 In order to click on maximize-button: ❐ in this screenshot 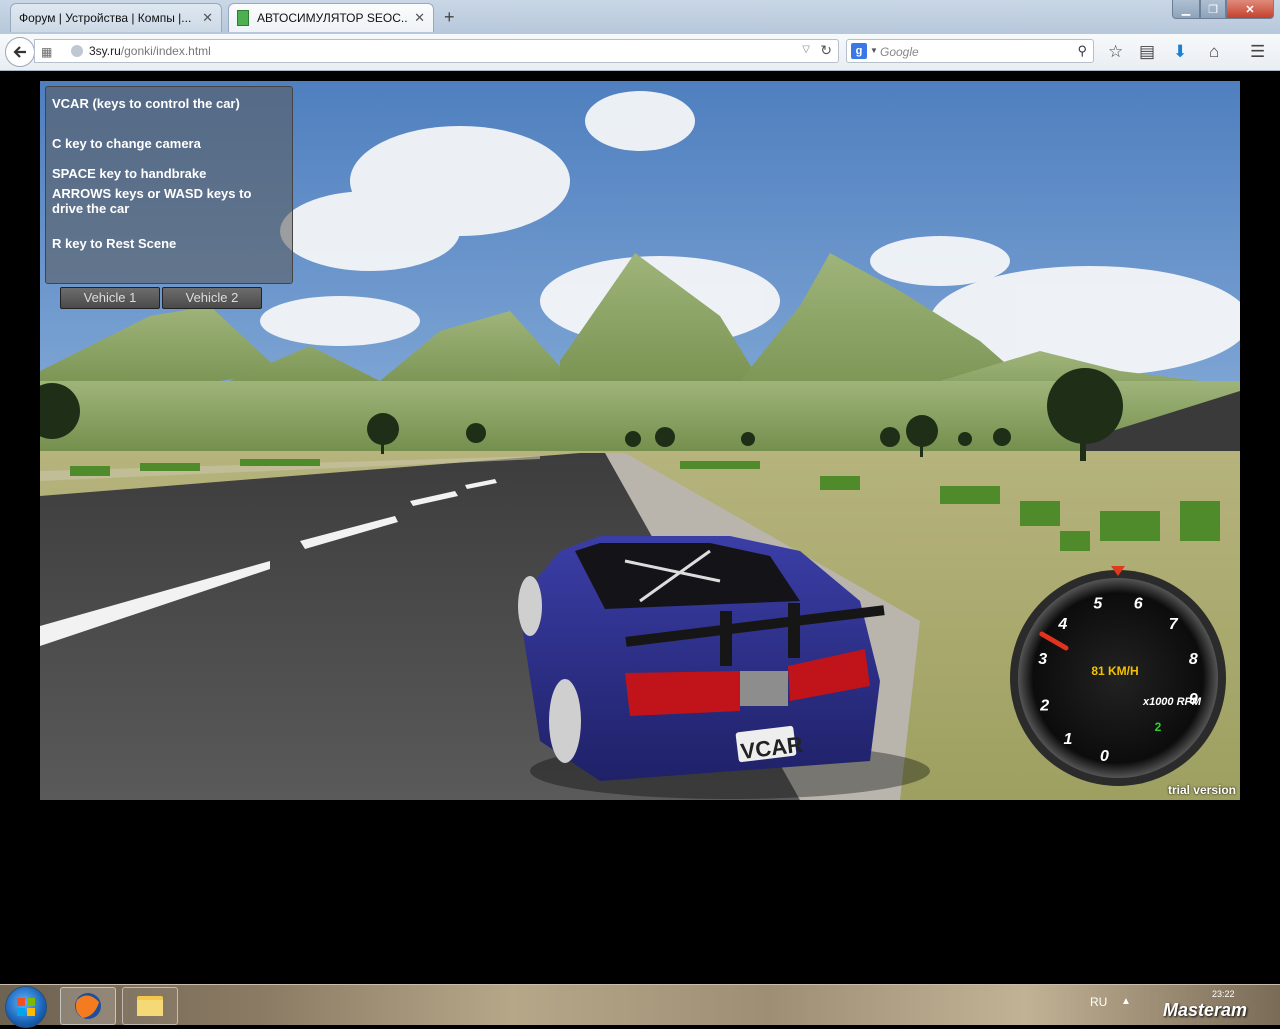, I will do `click(1213, 9)`.